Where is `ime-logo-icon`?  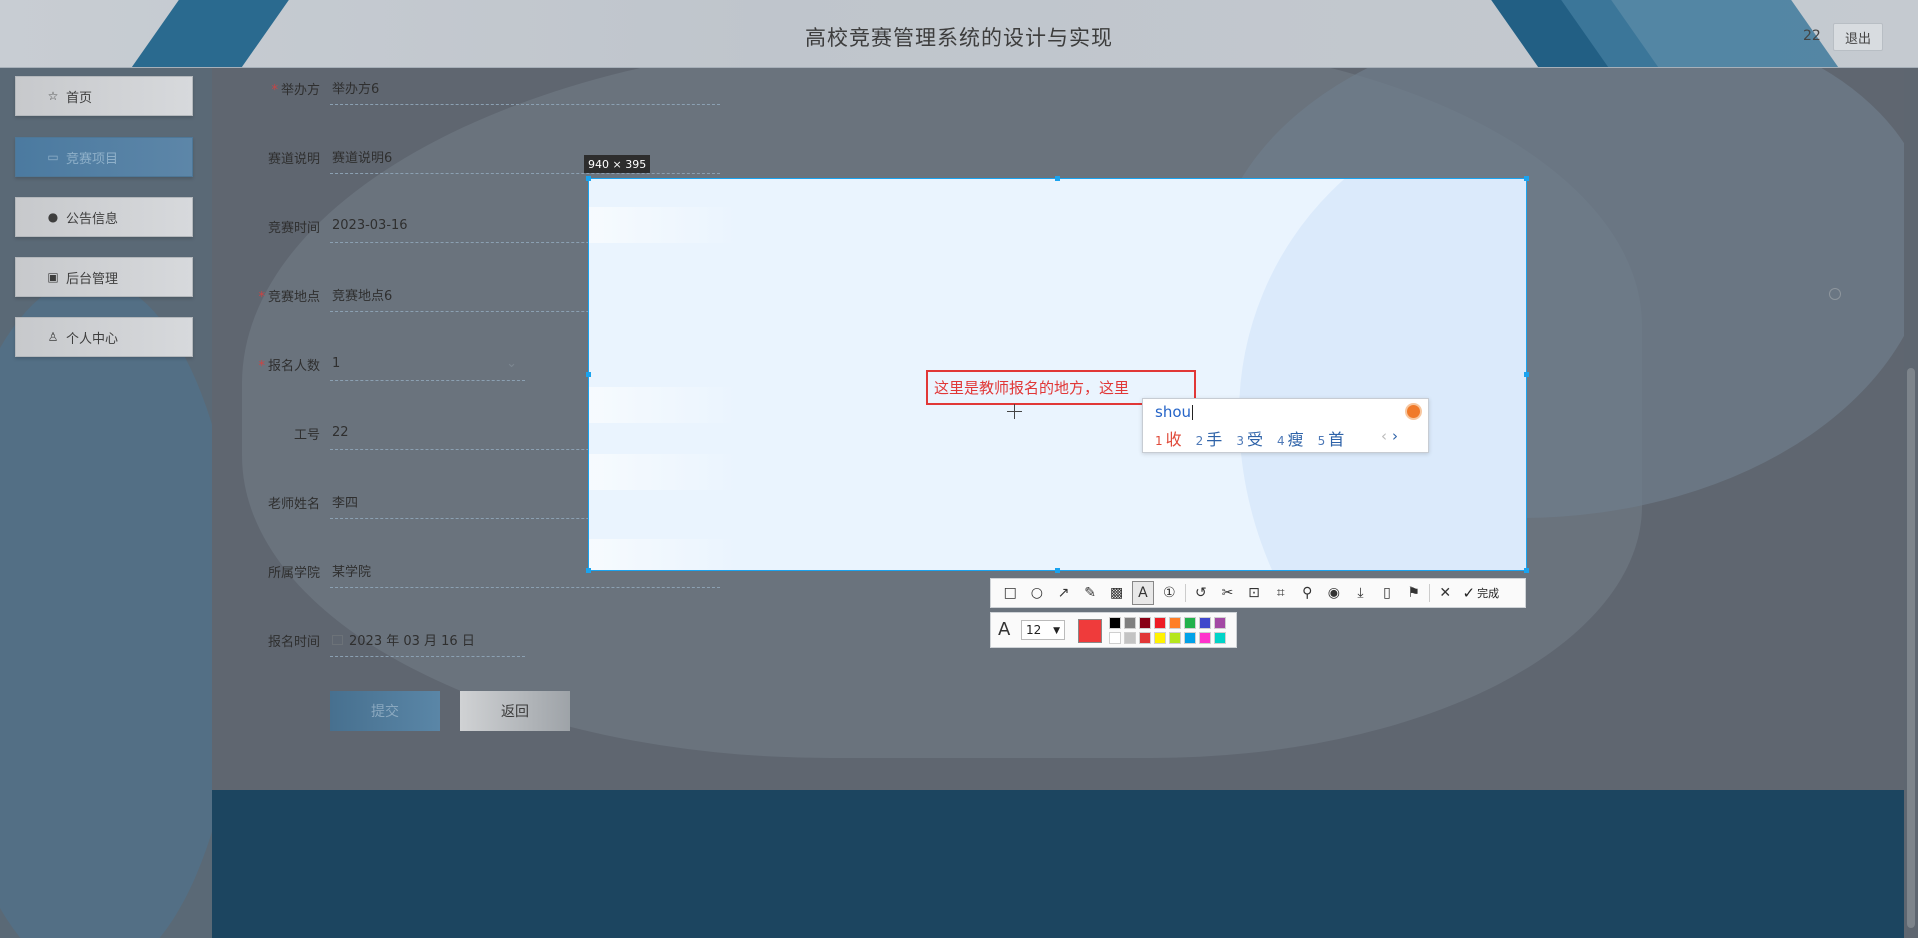 ime-logo-icon is located at coordinates (1413, 411).